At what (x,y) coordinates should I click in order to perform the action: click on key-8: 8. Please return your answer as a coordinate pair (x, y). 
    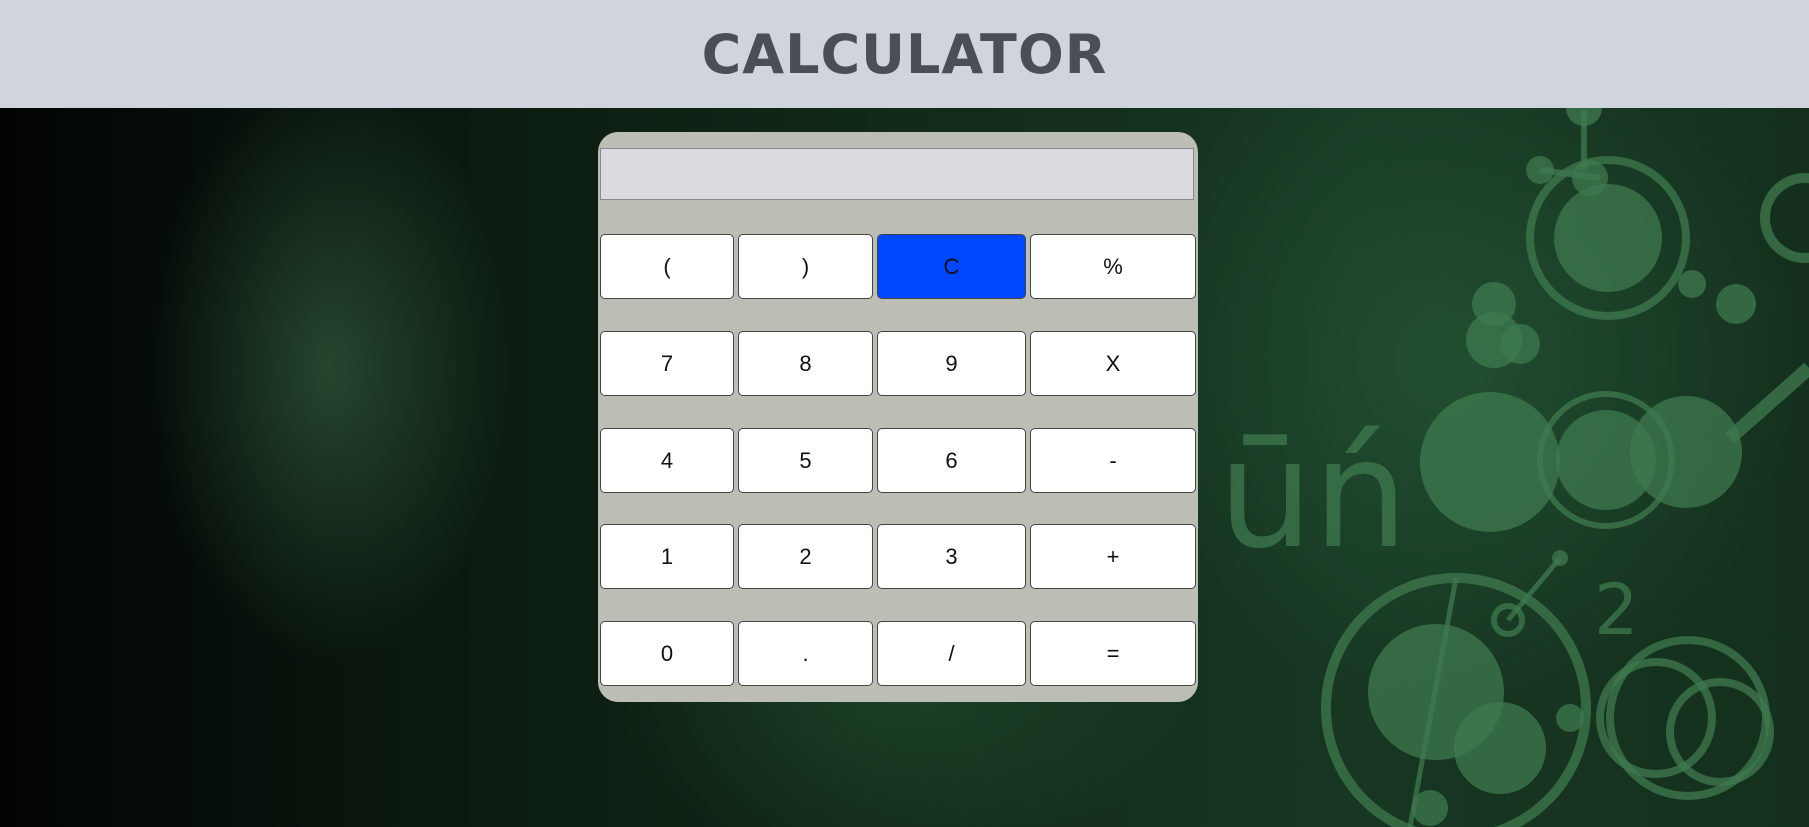
    Looking at the image, I should click on (805, 363).